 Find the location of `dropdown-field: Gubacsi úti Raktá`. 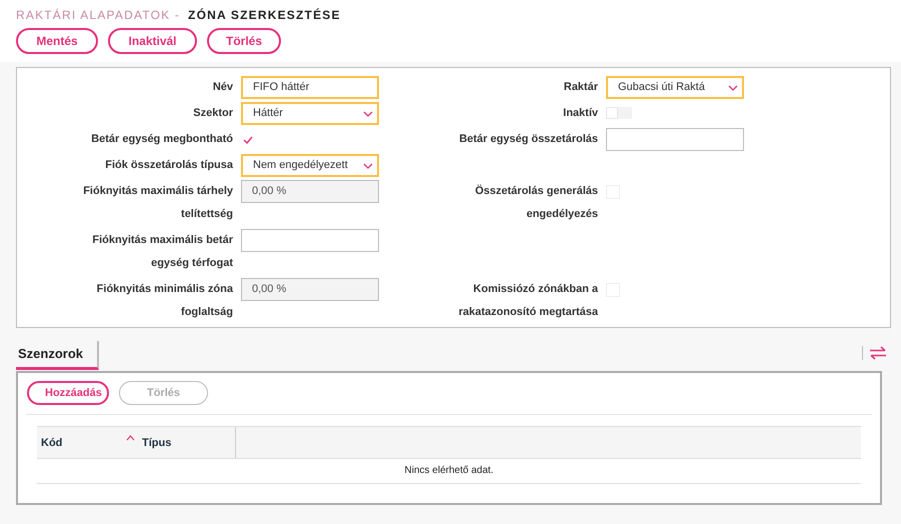

dropdown-field: Gubacsi úti Raktá is located at coordinates (675, 87).